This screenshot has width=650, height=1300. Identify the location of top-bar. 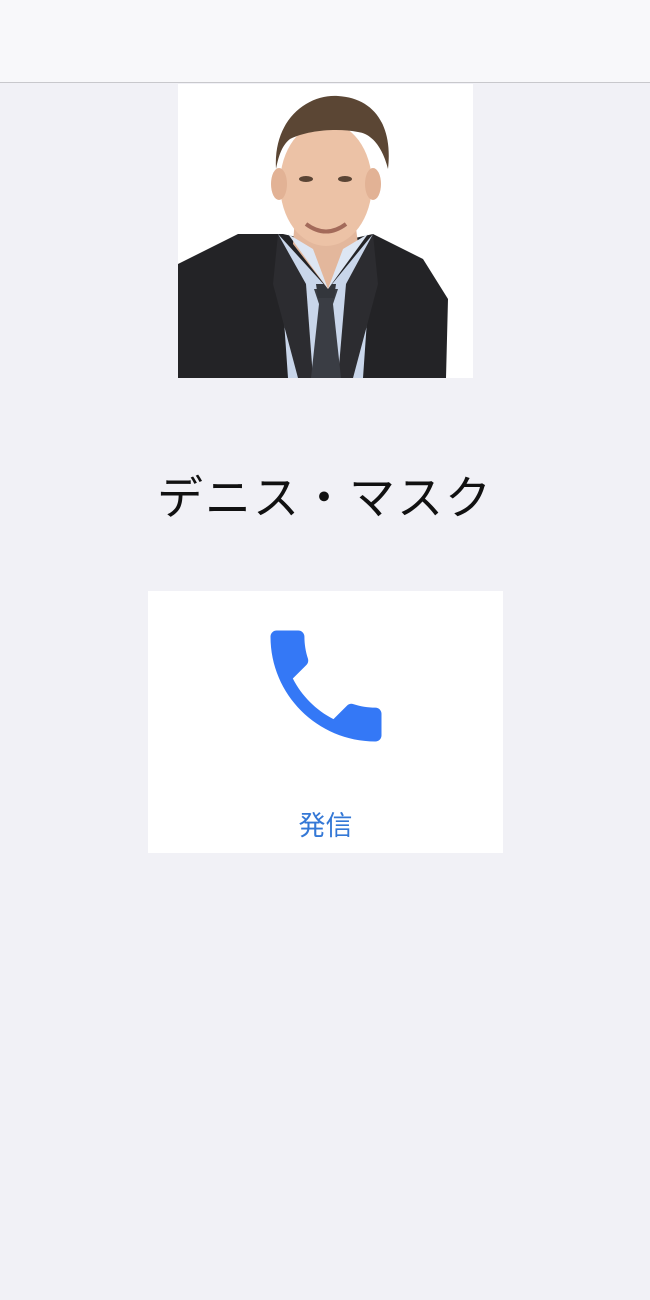
(325, 41).